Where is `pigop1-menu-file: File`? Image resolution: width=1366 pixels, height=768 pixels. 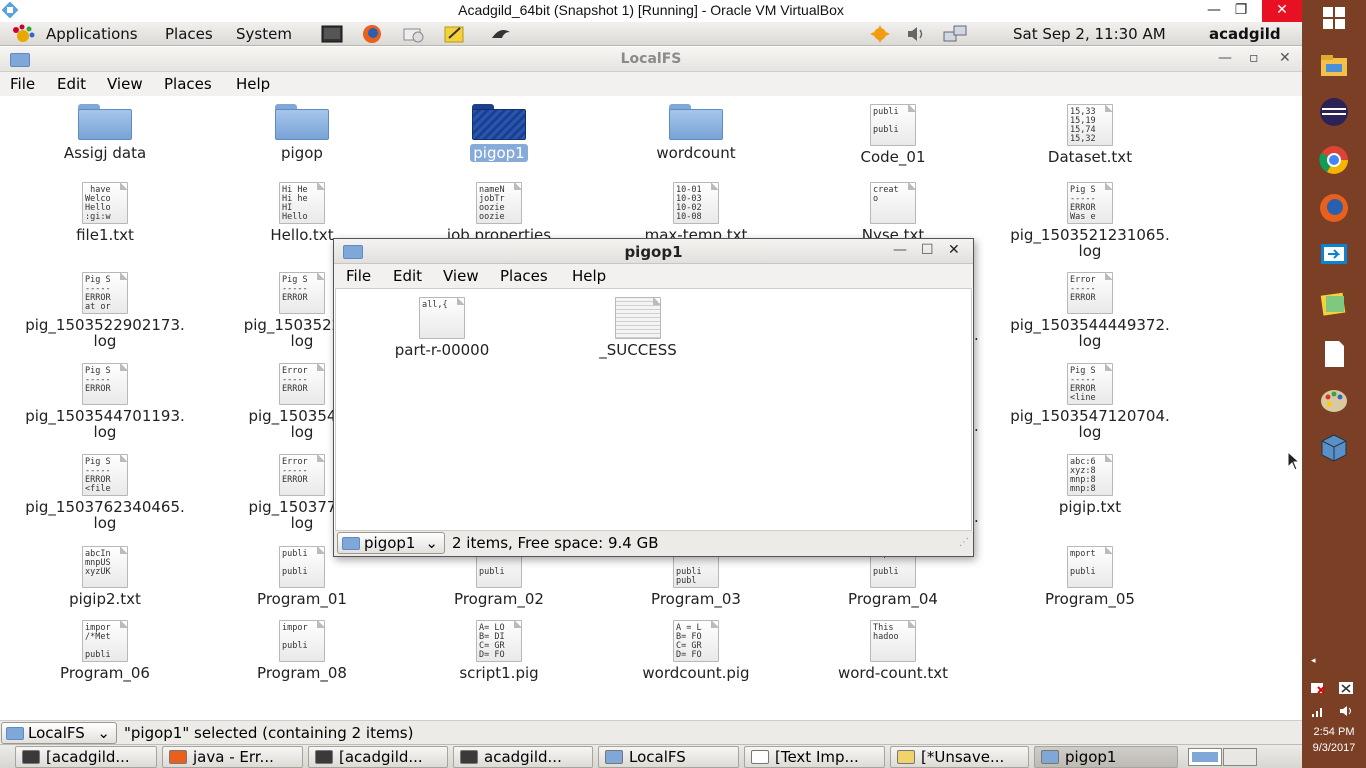
pigop1-menu-file: File is located at coordinates (358, 276).